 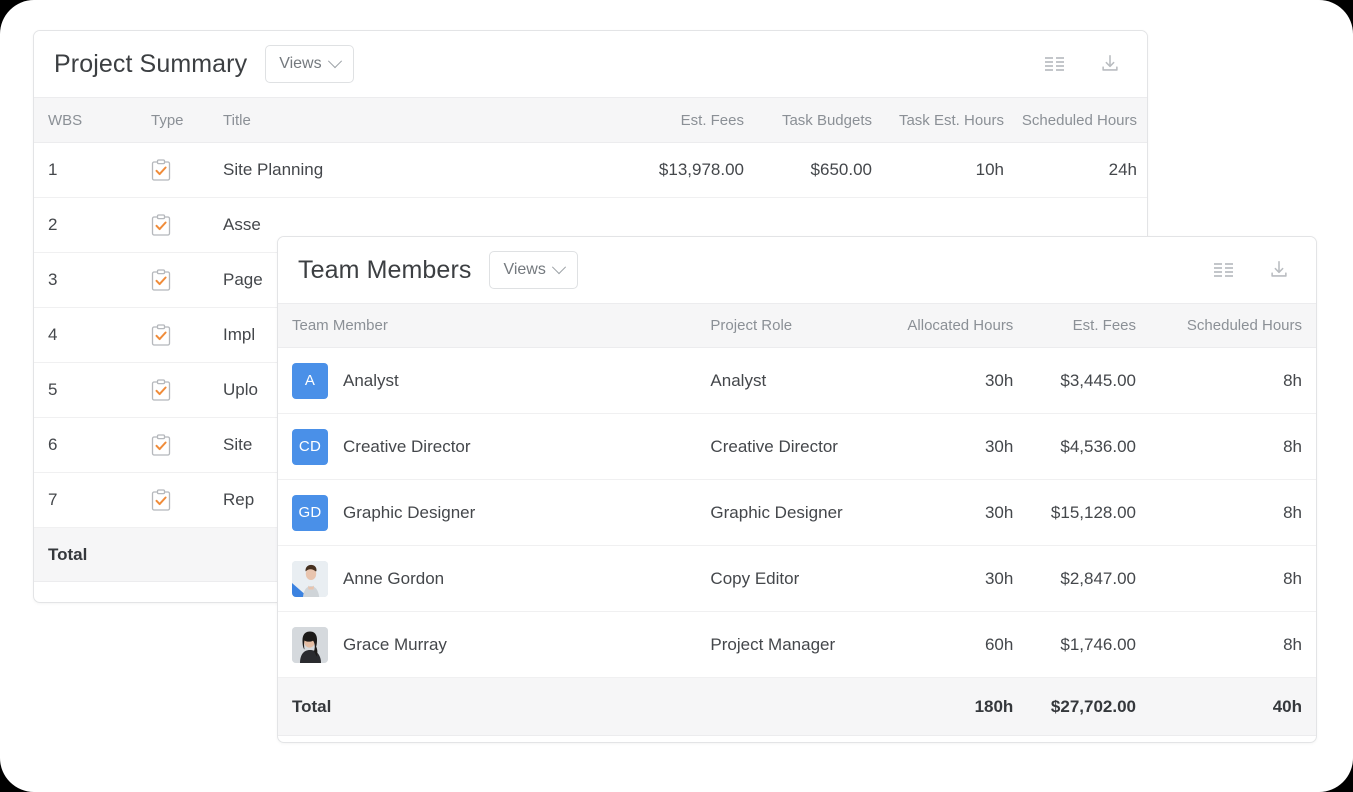 What do you see at coordinates (488, 325) in the screenshot?
I see `column-header-team-member: Team Member` at bounding box center [488, 325].